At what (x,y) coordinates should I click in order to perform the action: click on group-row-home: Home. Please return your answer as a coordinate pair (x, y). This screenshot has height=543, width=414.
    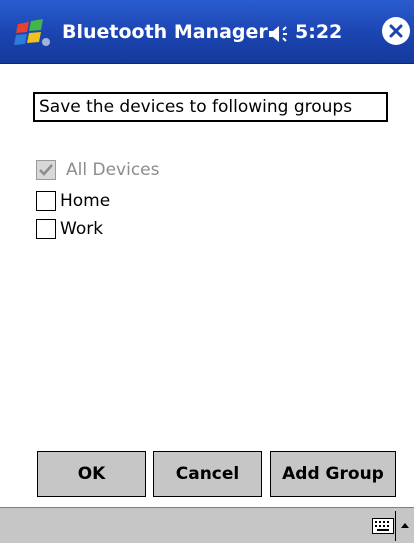
    Looking at the image, I should click on (73, 201).